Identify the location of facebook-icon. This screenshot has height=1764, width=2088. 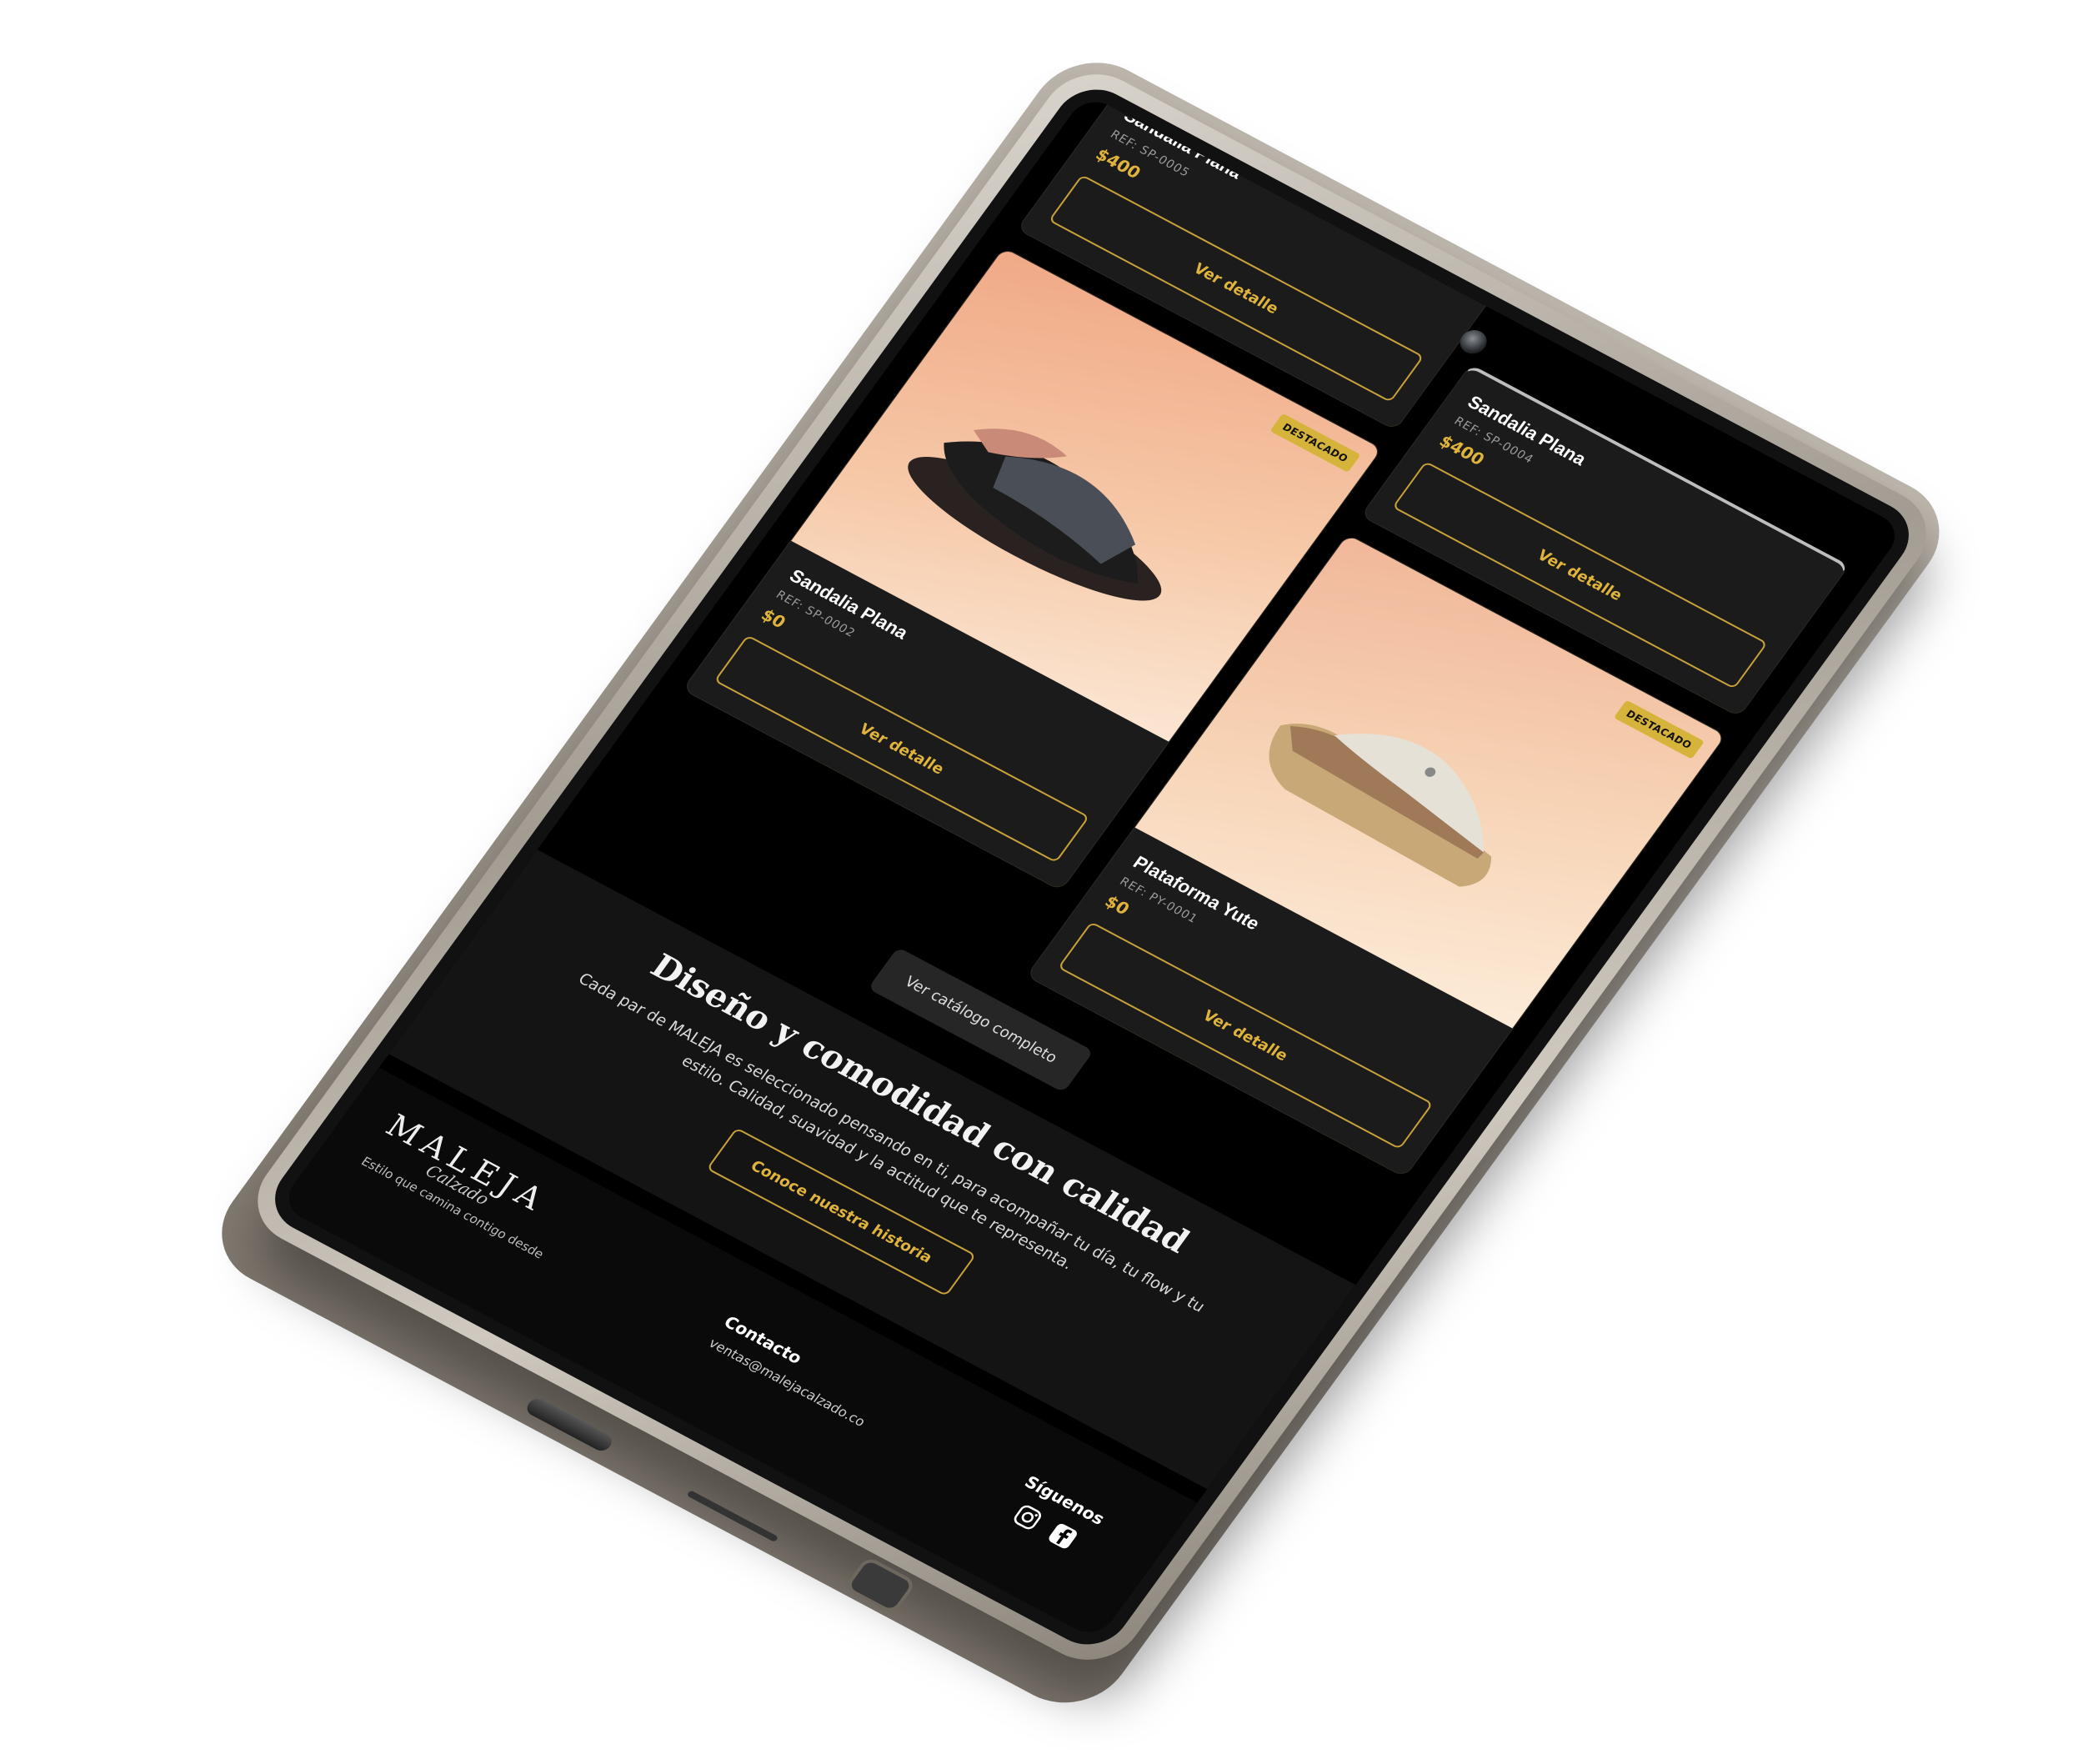
(1062, 1536).